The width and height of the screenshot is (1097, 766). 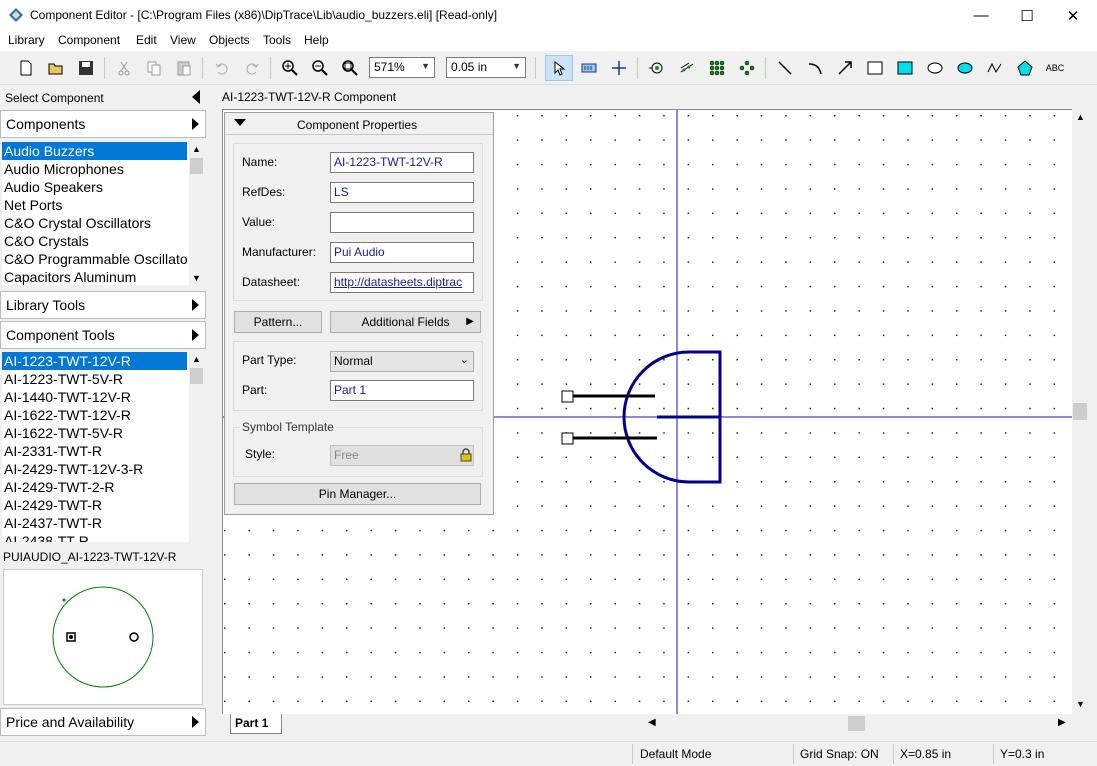 What do you see at coordinates (56, 68) in the screenshot?
I see `open-icon` at bounding box center [56, 68].